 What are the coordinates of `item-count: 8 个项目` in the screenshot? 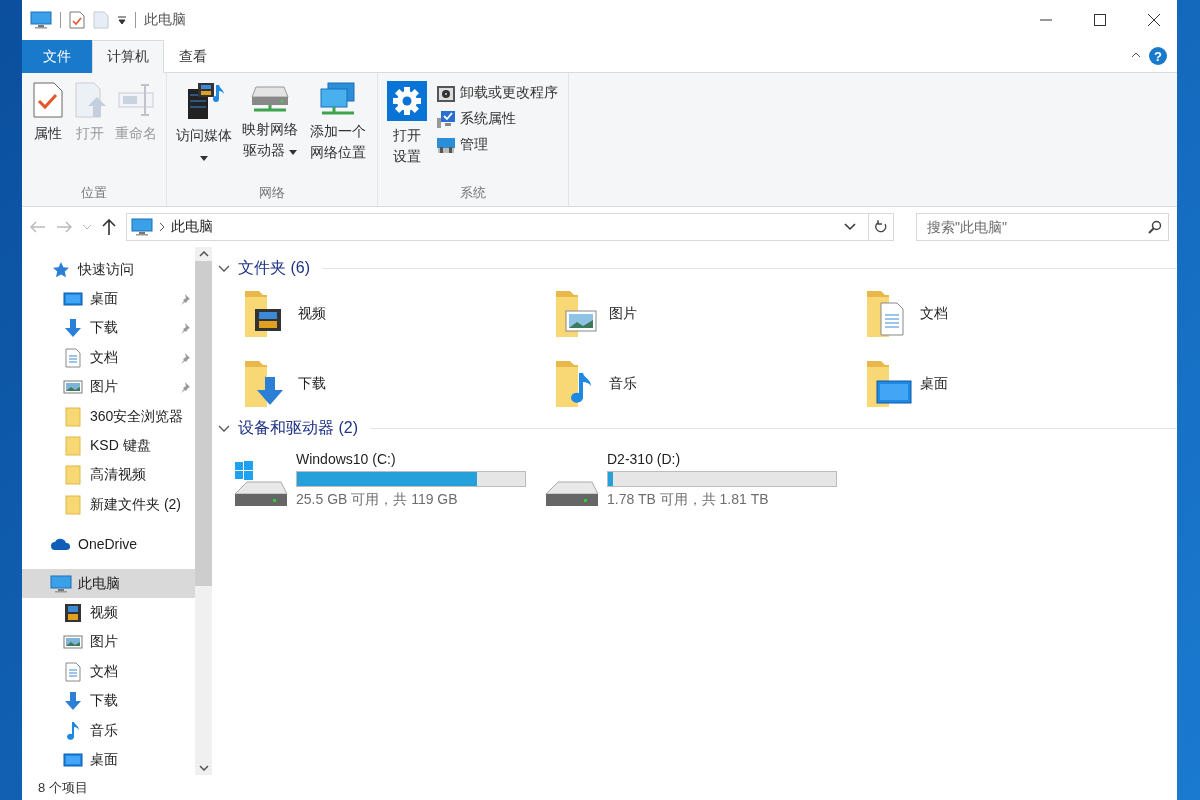 It's located at (63, 787).